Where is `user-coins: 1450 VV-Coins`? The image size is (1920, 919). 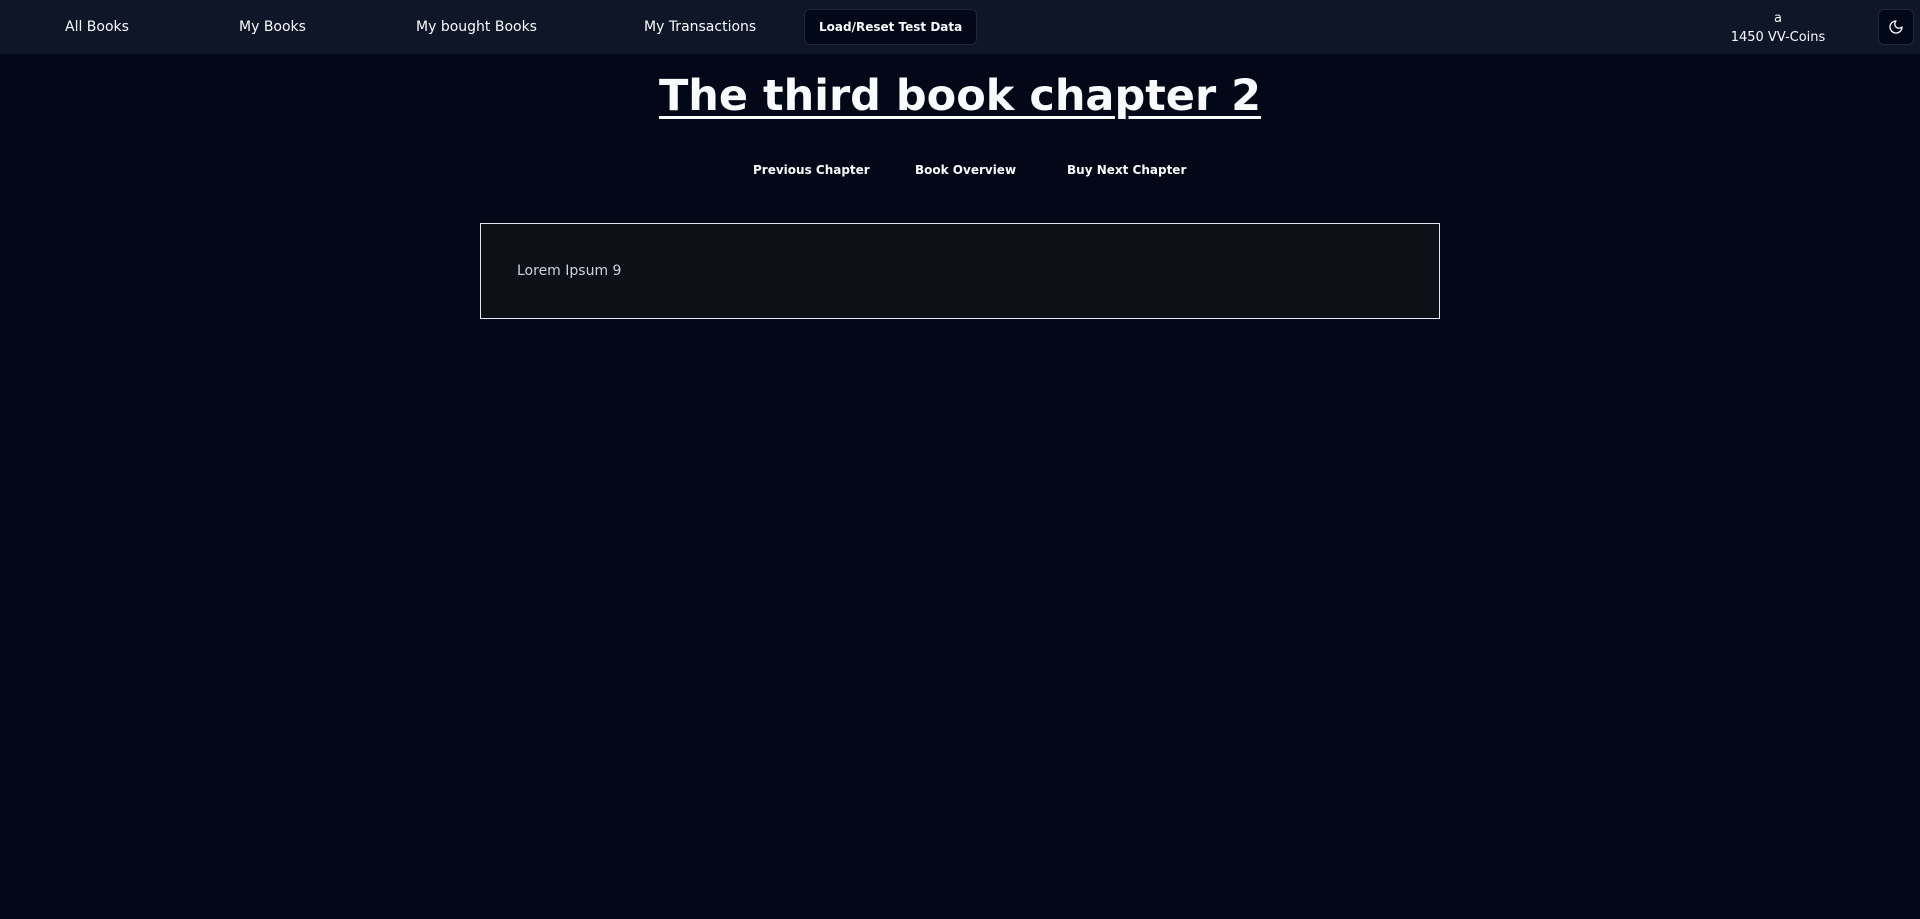 user-coins: 1450 VV-Coins is located at coordinates (1778, 37).